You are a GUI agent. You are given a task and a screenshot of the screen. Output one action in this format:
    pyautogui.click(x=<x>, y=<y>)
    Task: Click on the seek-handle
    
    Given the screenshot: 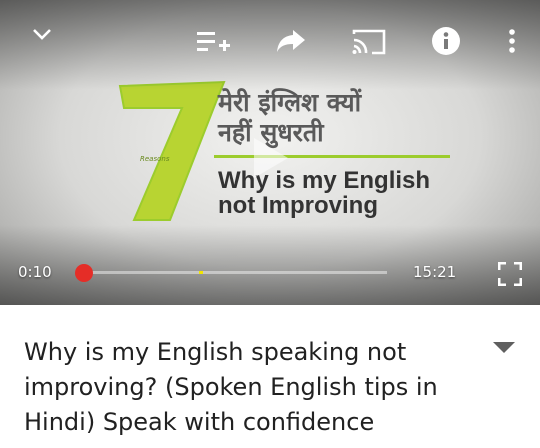 What is the action you would take?
    pyautogui.click(x=84, y=273)
    